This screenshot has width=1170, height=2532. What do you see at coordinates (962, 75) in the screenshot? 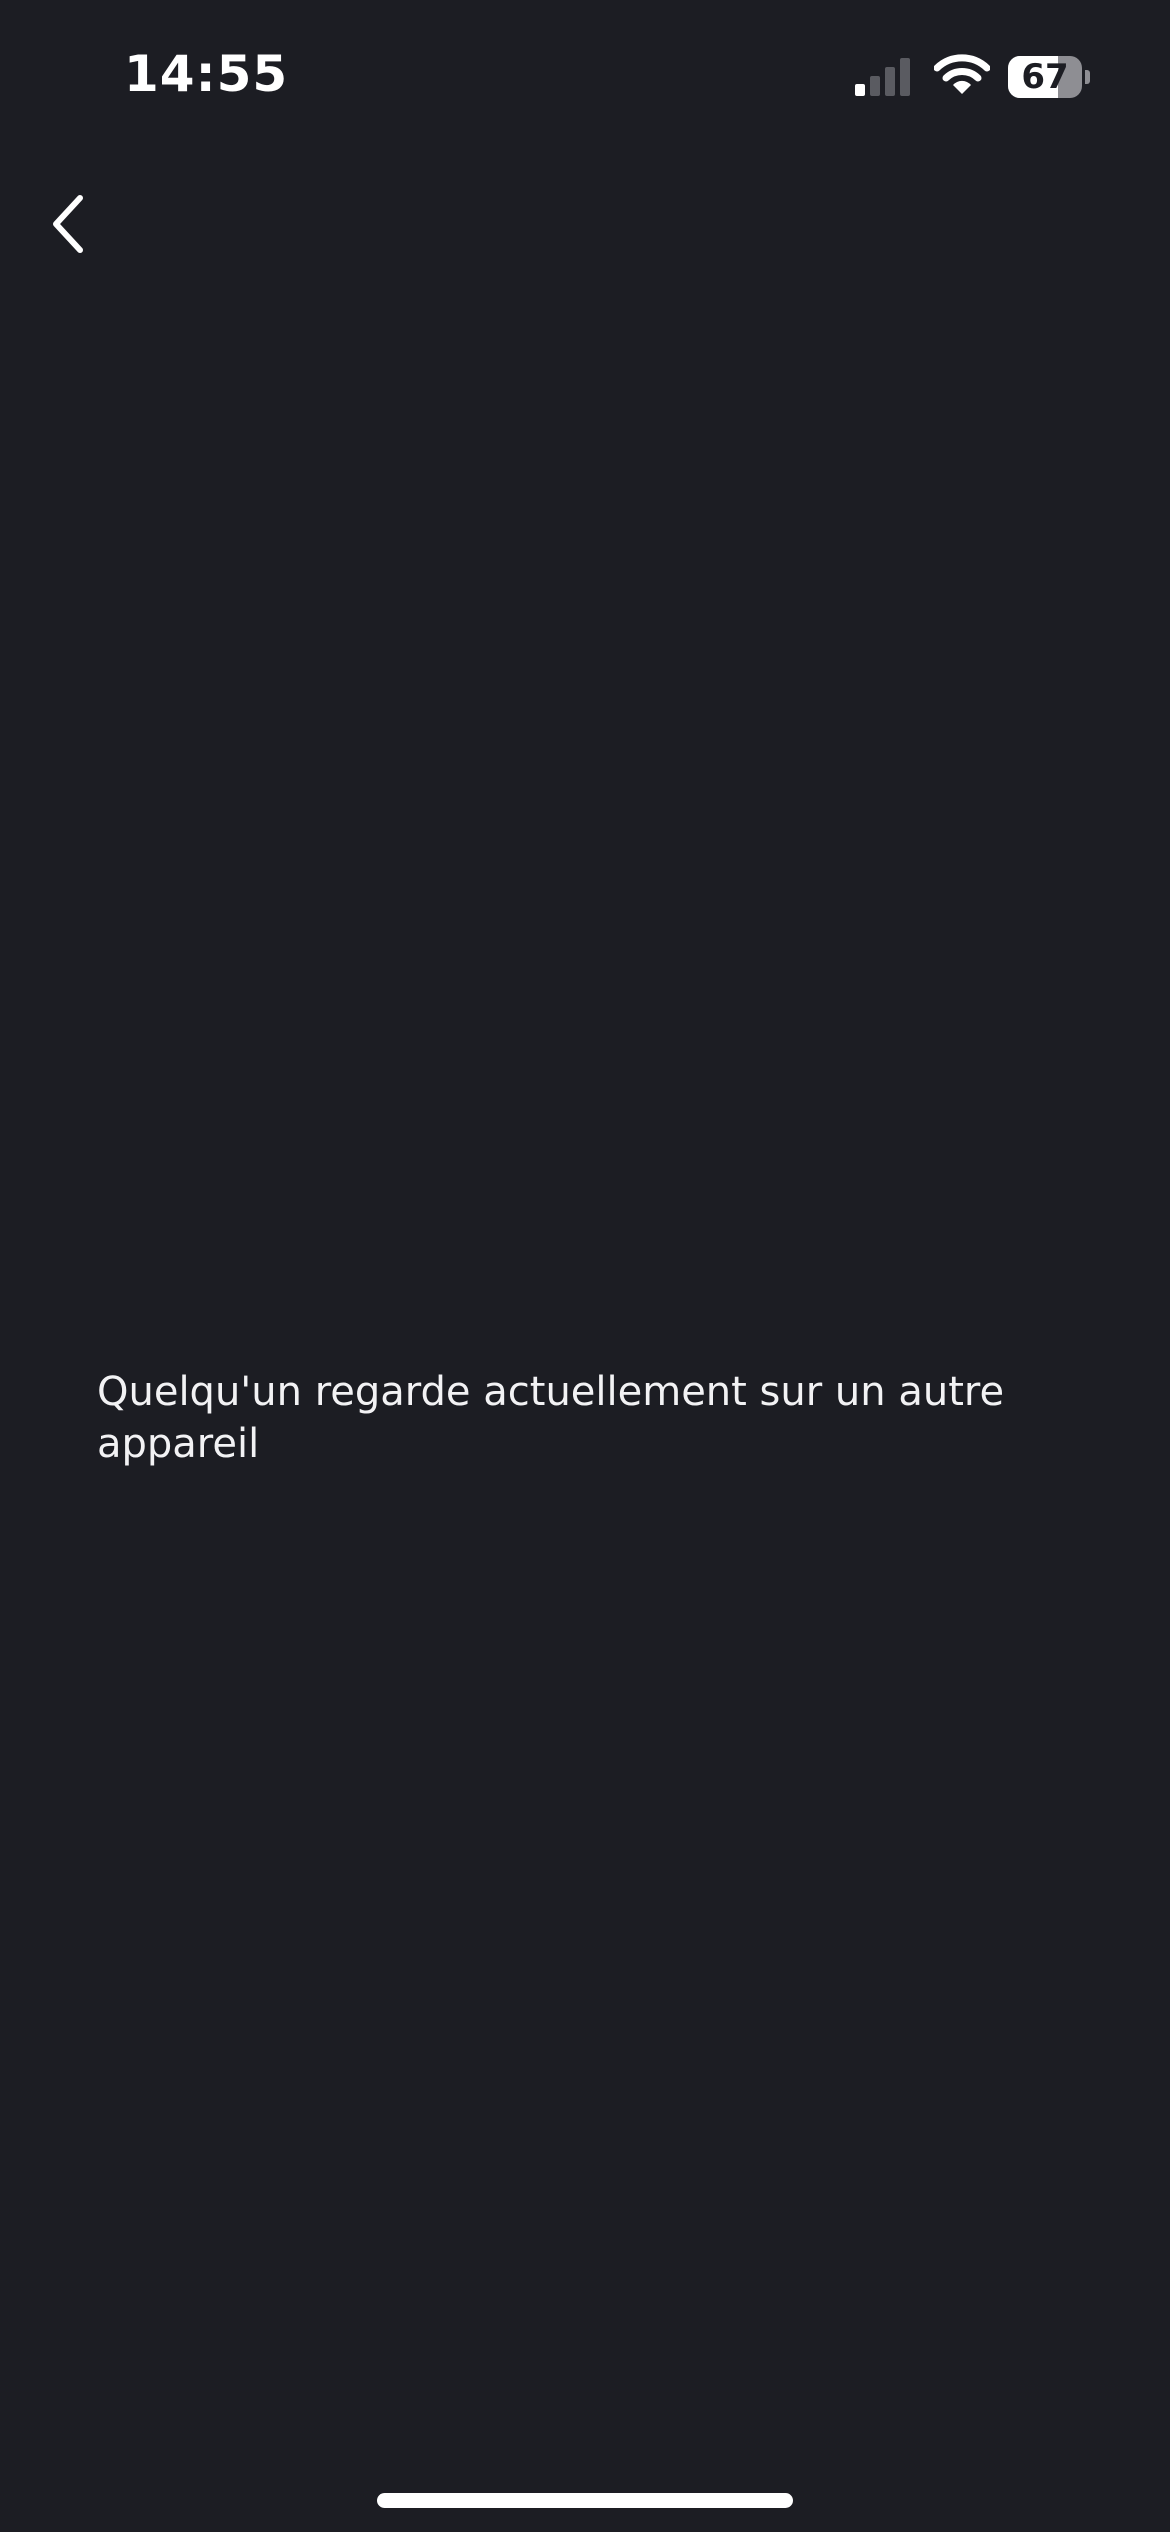
I see `wifi-icon` at bounding box center [962, 75].